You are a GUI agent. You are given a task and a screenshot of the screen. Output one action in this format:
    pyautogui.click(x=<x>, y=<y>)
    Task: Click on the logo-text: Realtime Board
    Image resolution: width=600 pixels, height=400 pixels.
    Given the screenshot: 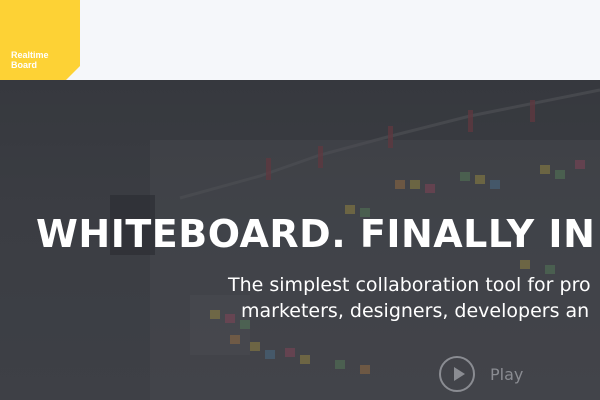 What is the action you would take?
    pyautogui.click(x=30, y=60)
    